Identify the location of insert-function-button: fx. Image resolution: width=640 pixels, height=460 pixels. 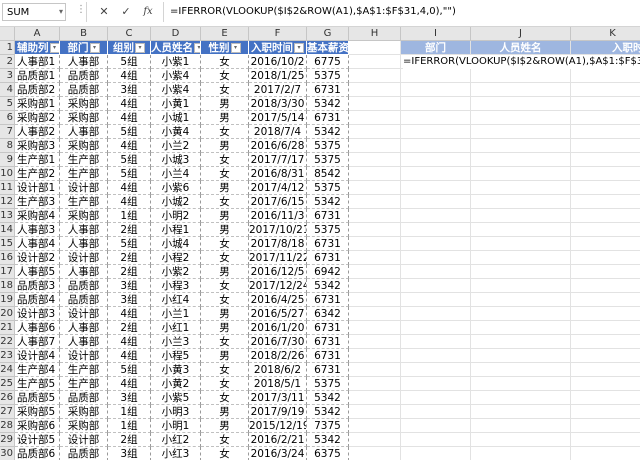
(148, 12).